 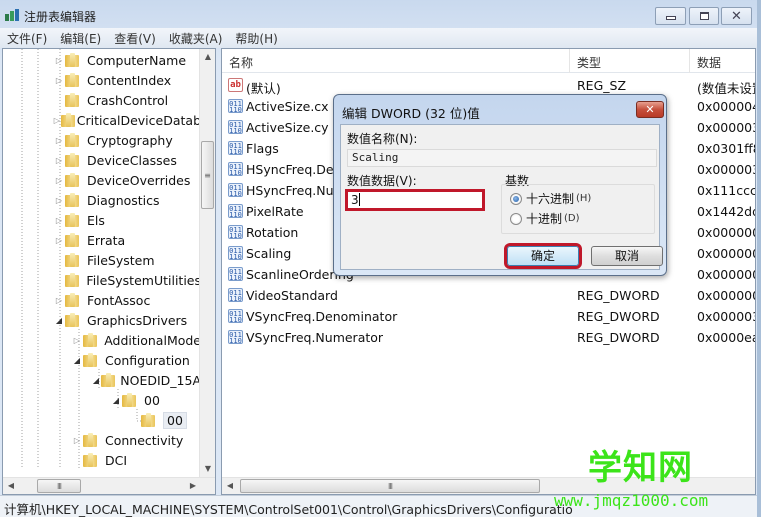 I want to click on tree-item: ▷ DeviceOverrides, so click(x=102, y=180).